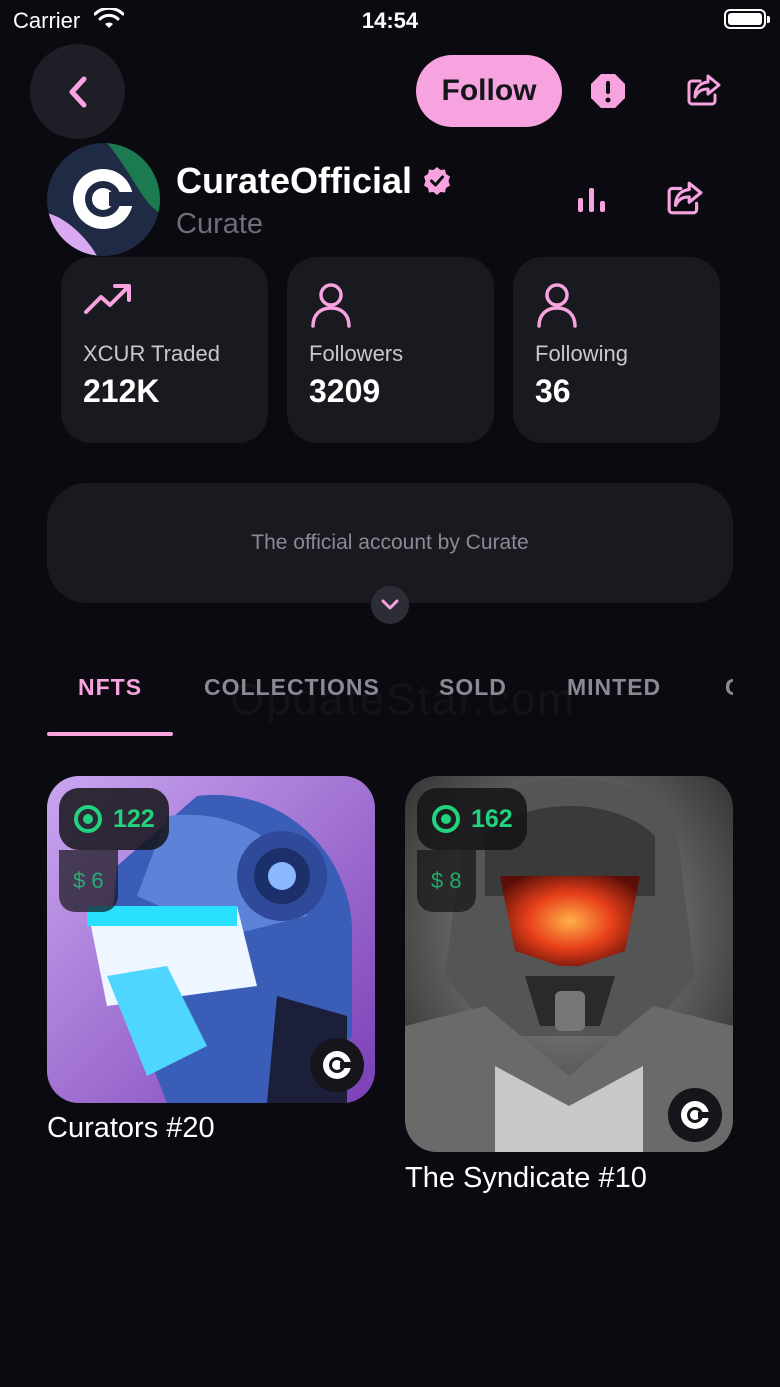 Image resolution: width=780 pixels, height=1387 pixels. Describe the element at coordinates (151, 353) in the screenshot. I see `stat-label: XCUR Traded` at that location.